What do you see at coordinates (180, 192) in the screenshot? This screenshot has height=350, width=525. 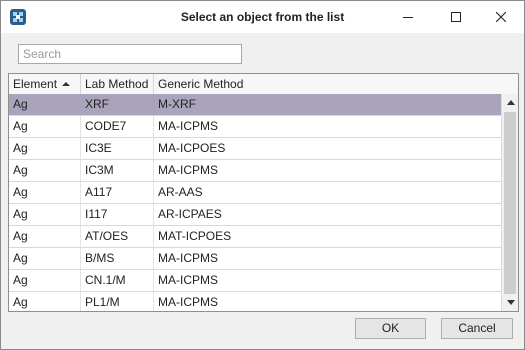 I see `cell-generic-method: AR-AAS` at bounding box center [180, 192].